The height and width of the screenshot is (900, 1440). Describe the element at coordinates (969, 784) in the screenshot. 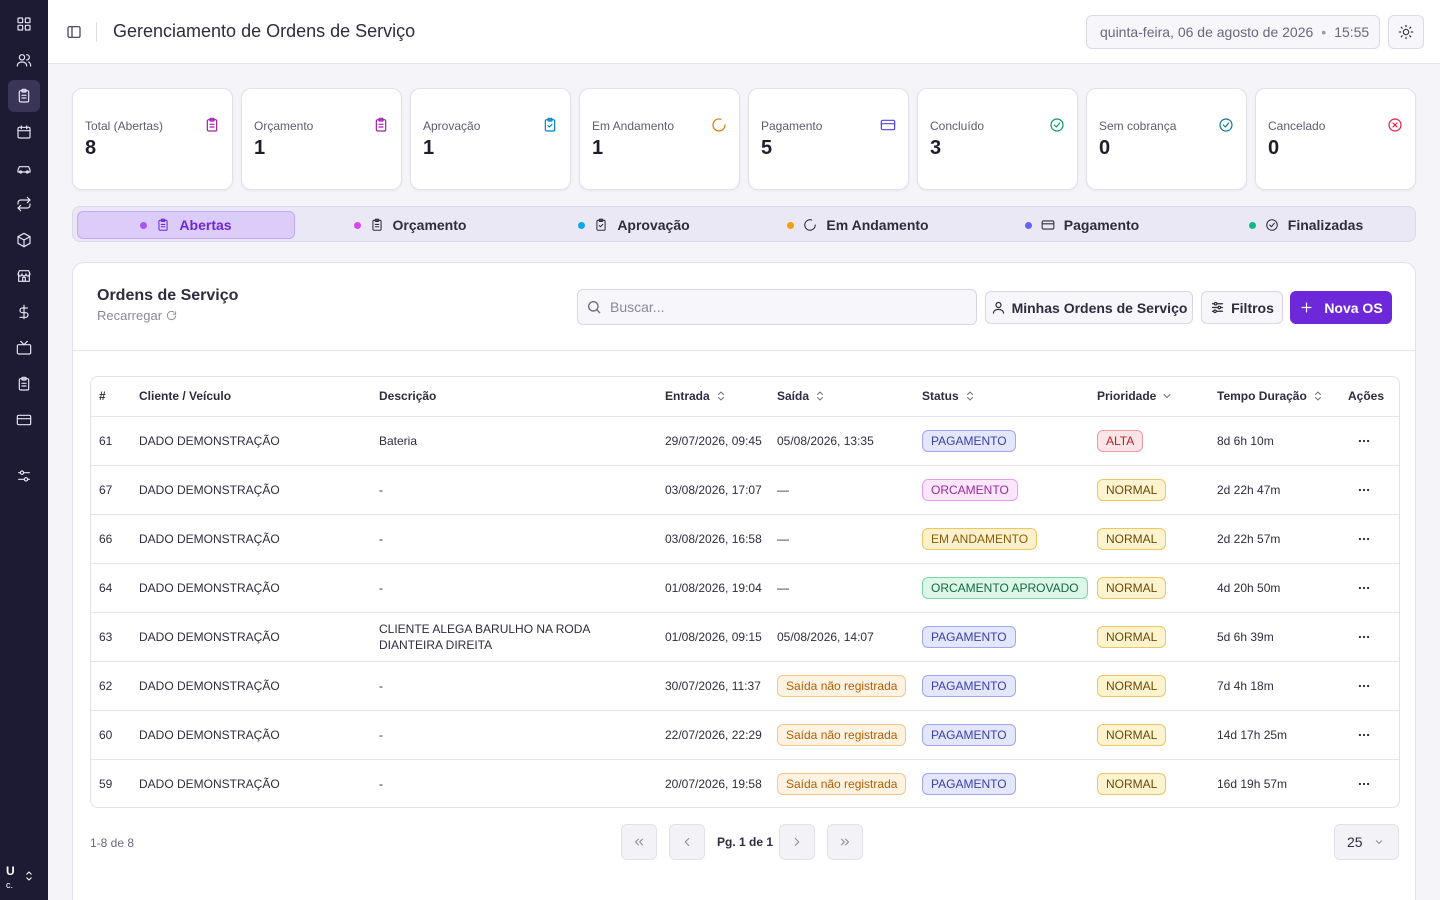

I see `status-badge: PAGAMENTO` at that location.